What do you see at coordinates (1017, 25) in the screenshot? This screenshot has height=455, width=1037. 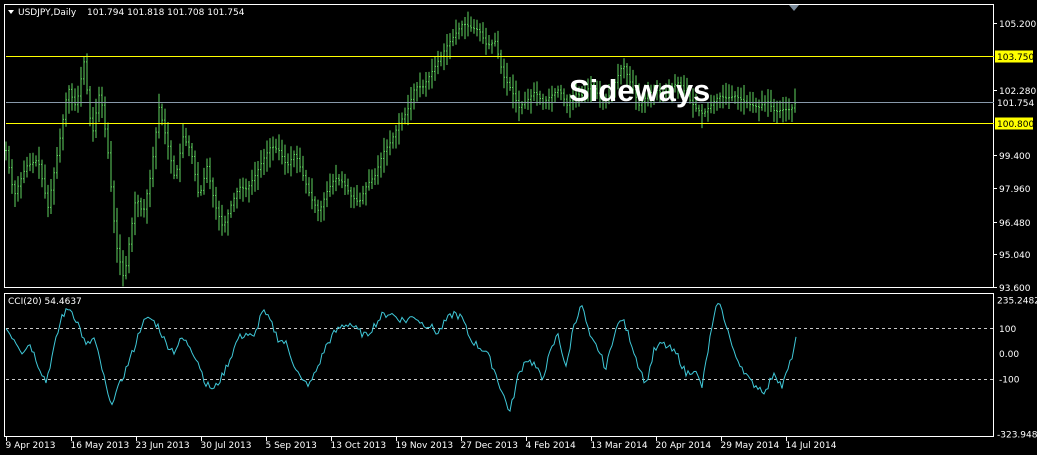 I see `price-axis-label: 105.200` at bounding box center [1017, 25].